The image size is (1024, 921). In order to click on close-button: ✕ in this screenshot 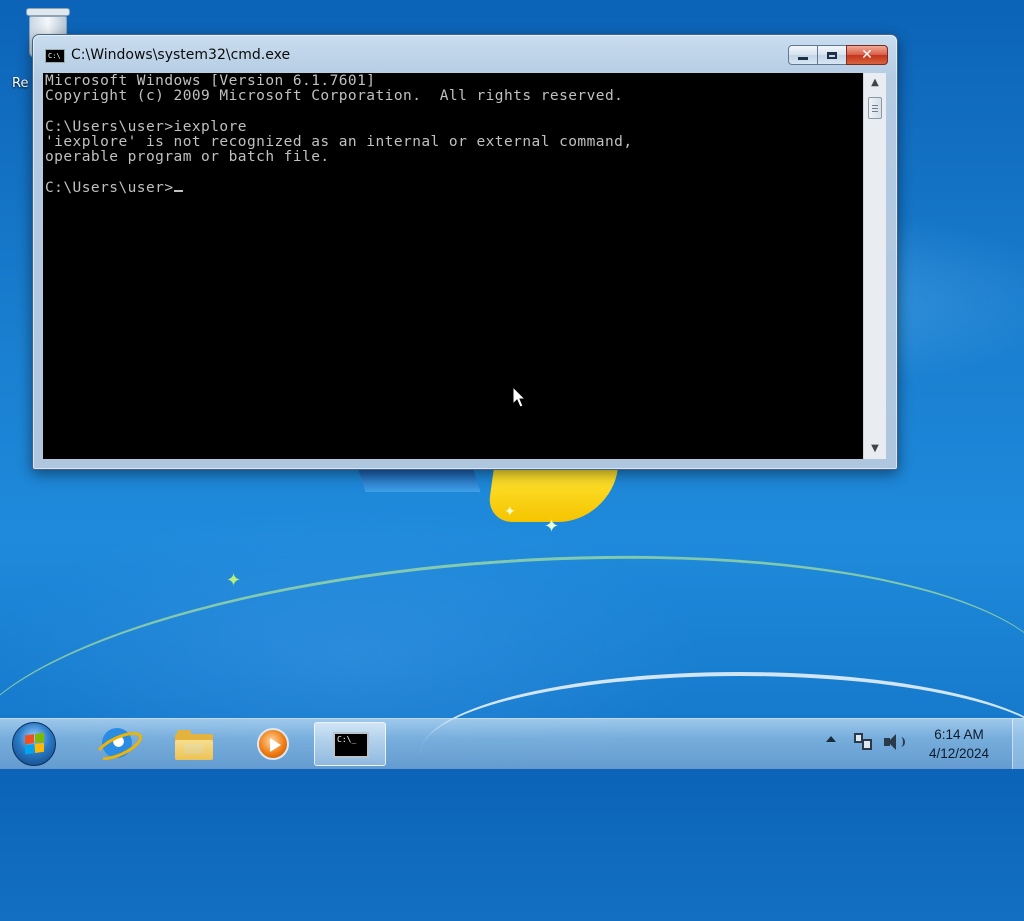, I will do `click(867, 55)`.